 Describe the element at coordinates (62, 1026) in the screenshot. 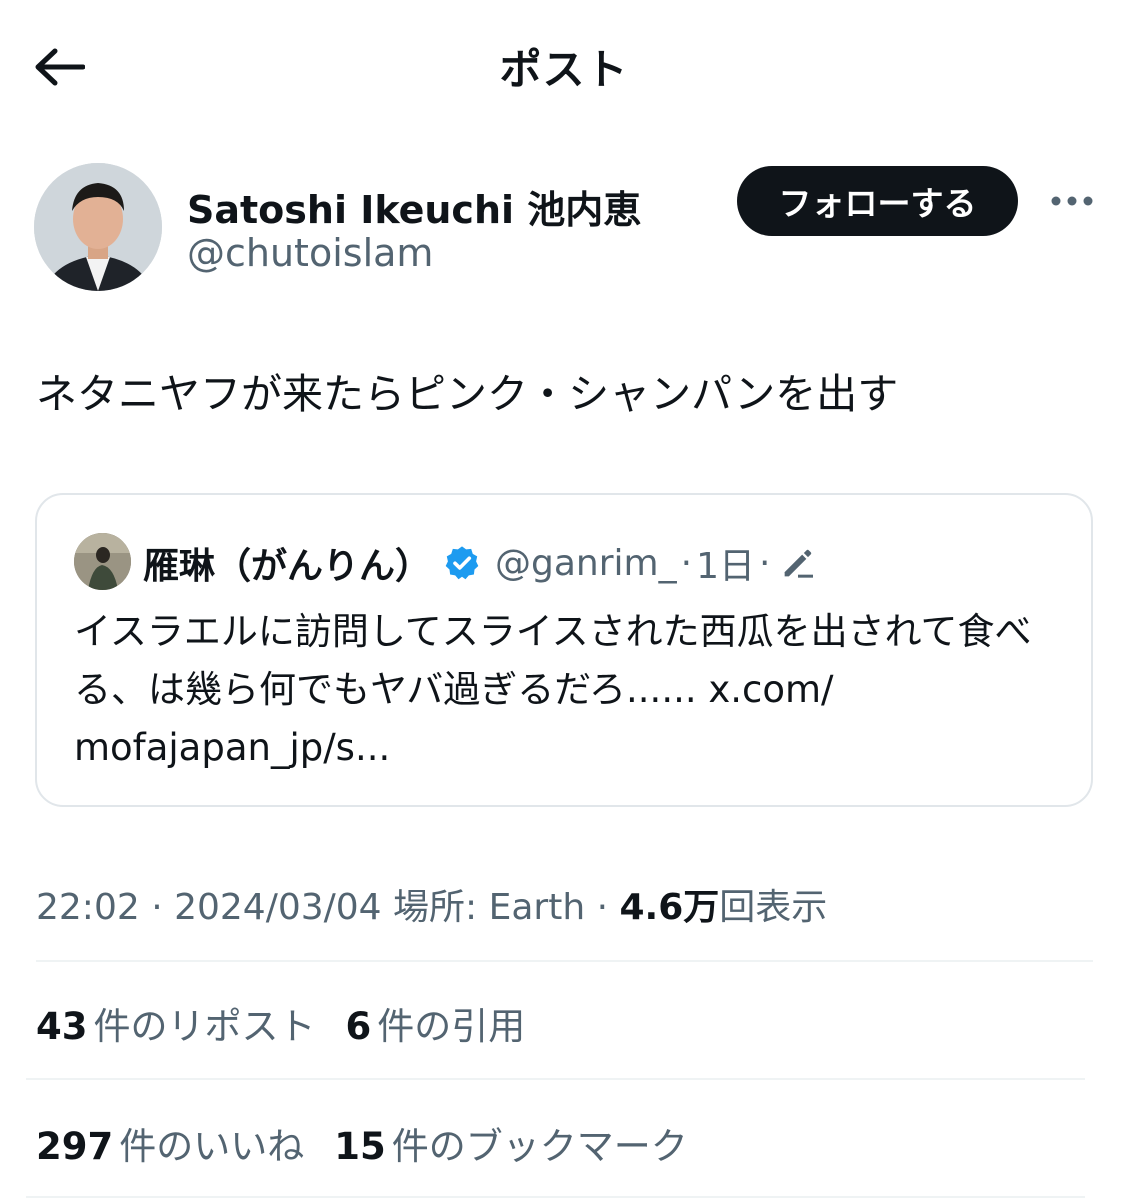

I see `reposts-count: 43` at that location.